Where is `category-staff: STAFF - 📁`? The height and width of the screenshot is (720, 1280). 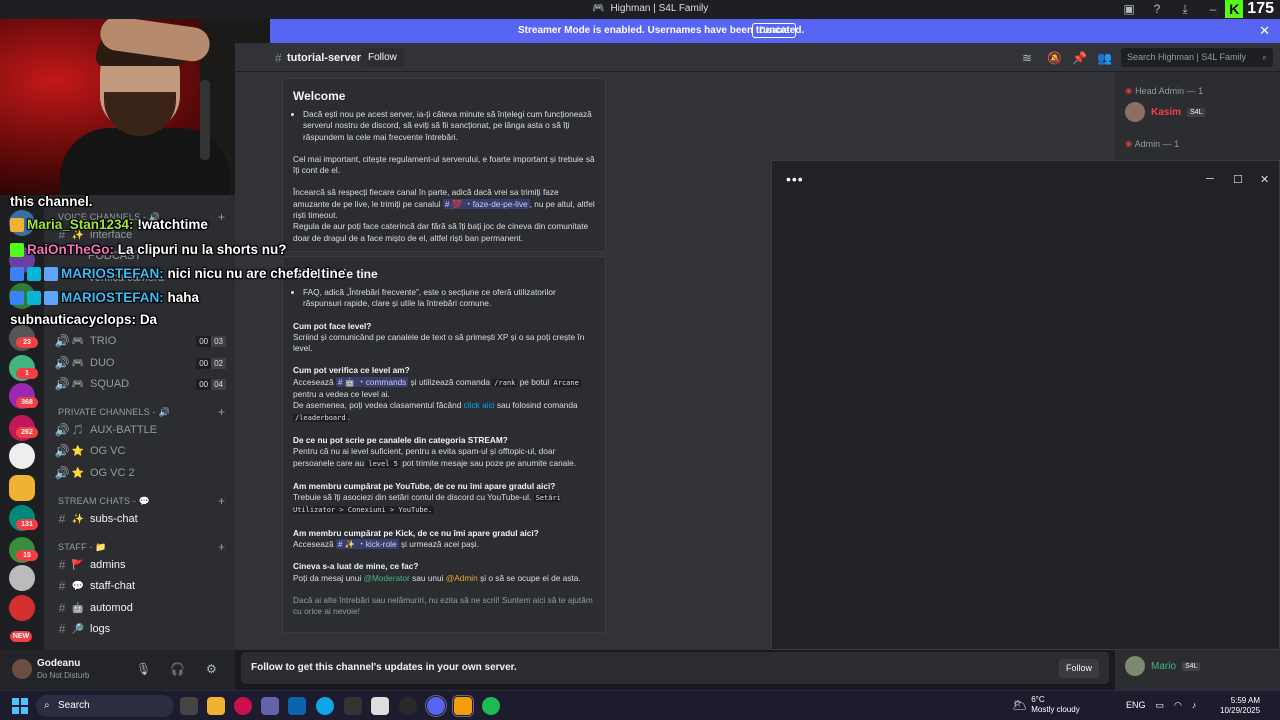 category-staff: STAFF - 📁 is located at coordinates (82, 547).